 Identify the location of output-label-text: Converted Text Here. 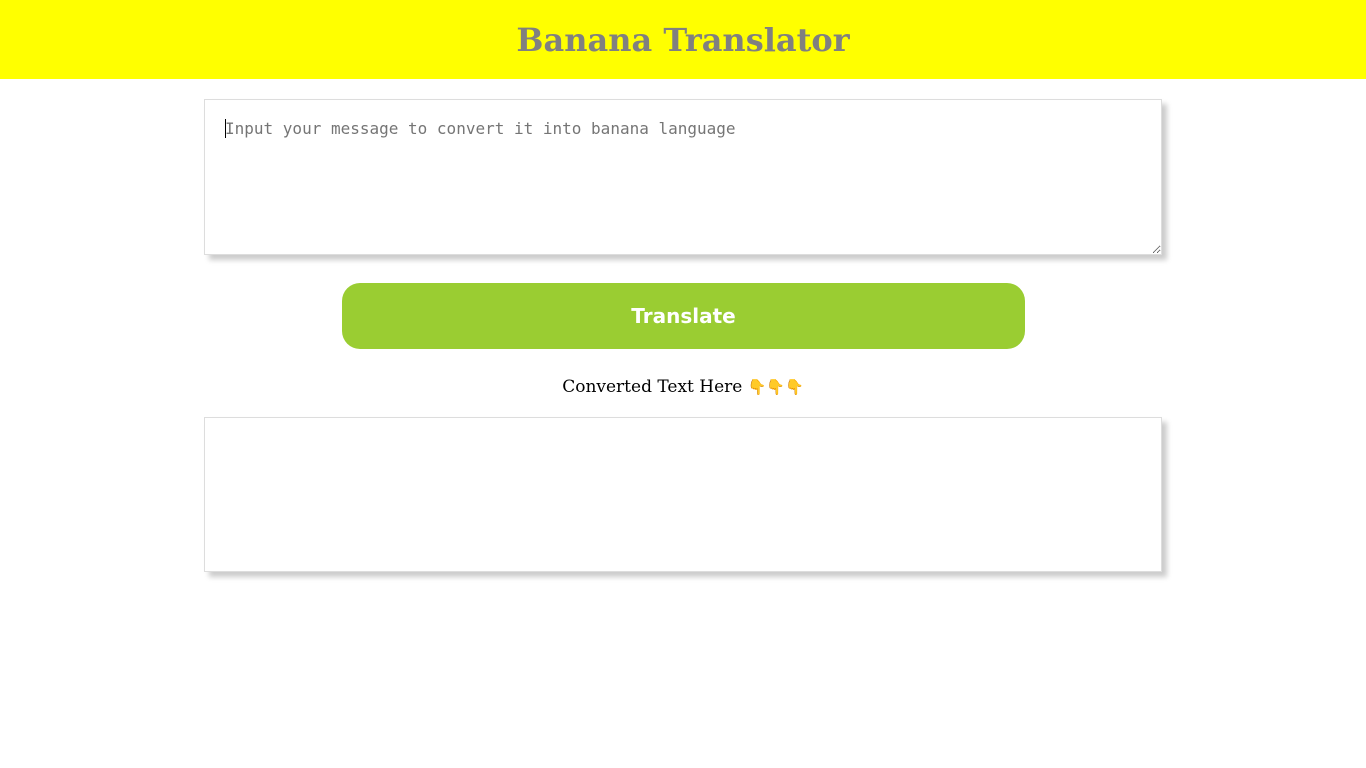
(652, 387).